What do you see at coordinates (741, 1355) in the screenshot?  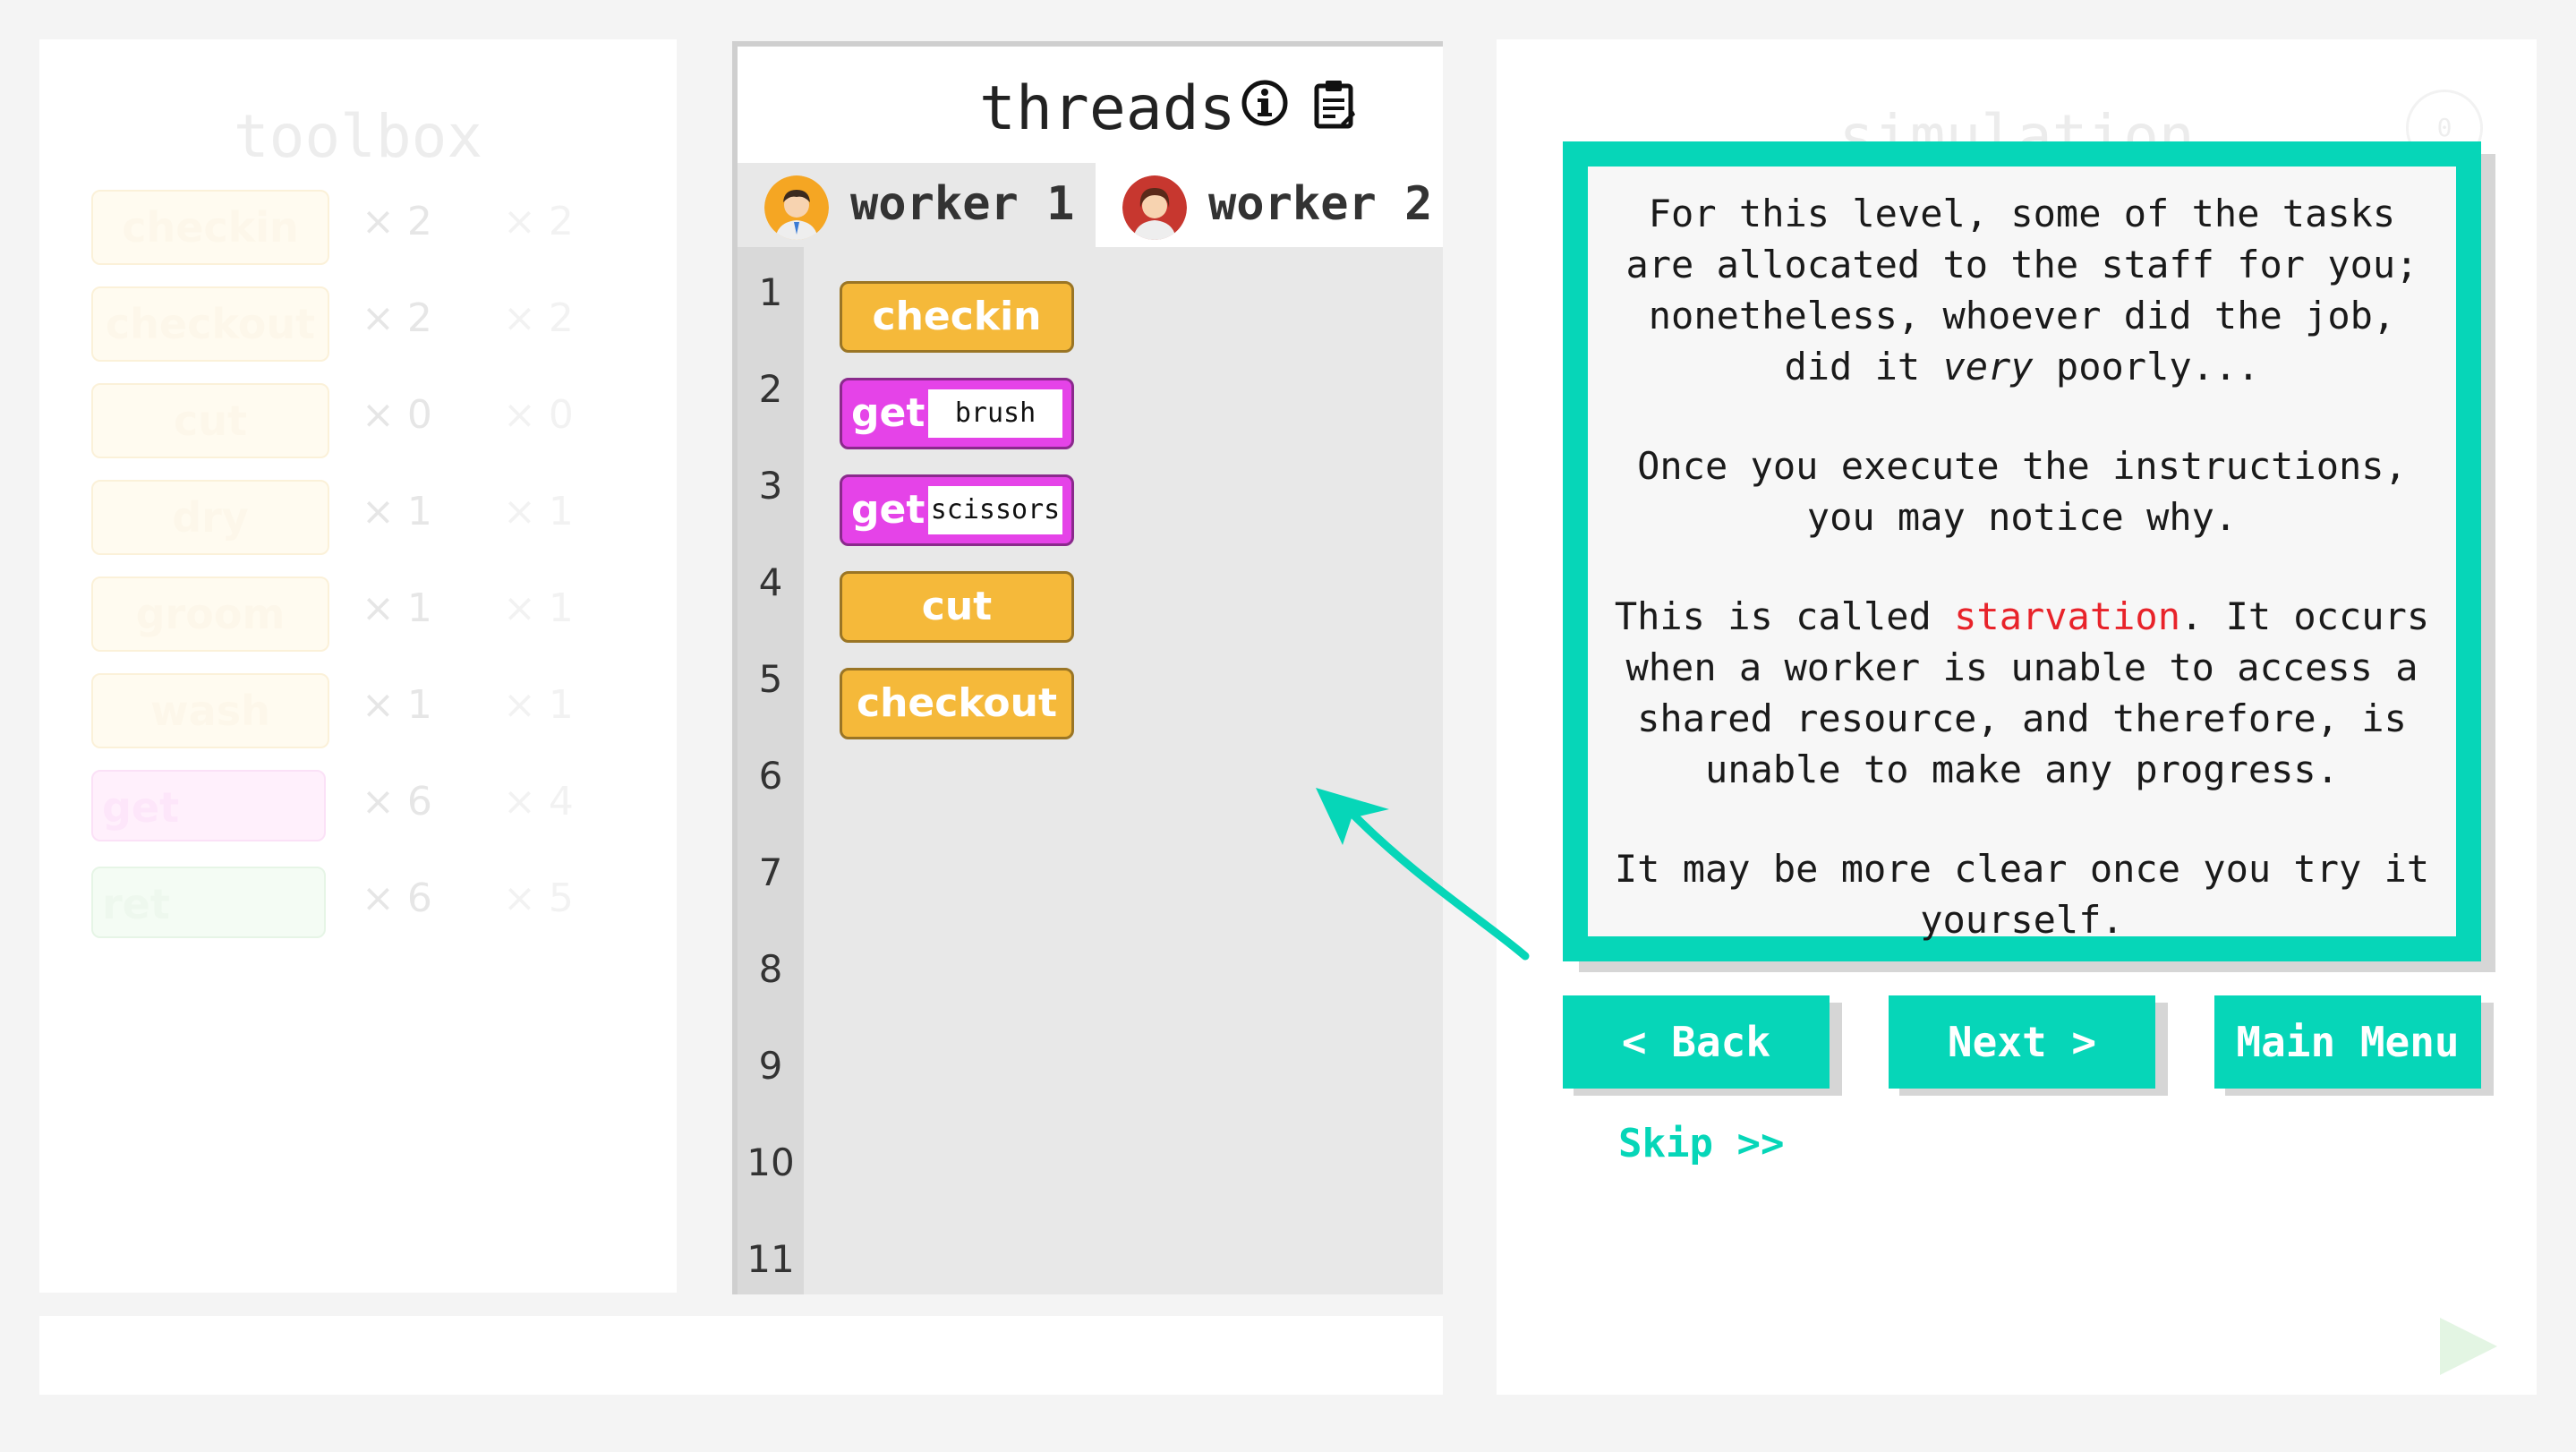 I see `bottom-bar` at bounding box center [741, 1355].